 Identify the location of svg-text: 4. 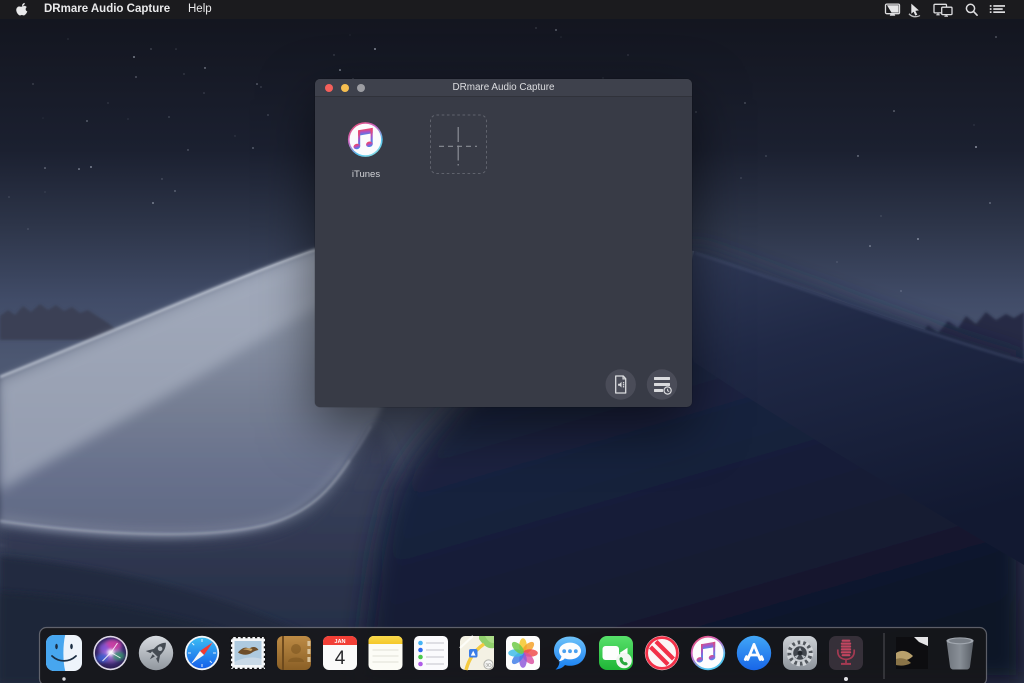
(340, 658).